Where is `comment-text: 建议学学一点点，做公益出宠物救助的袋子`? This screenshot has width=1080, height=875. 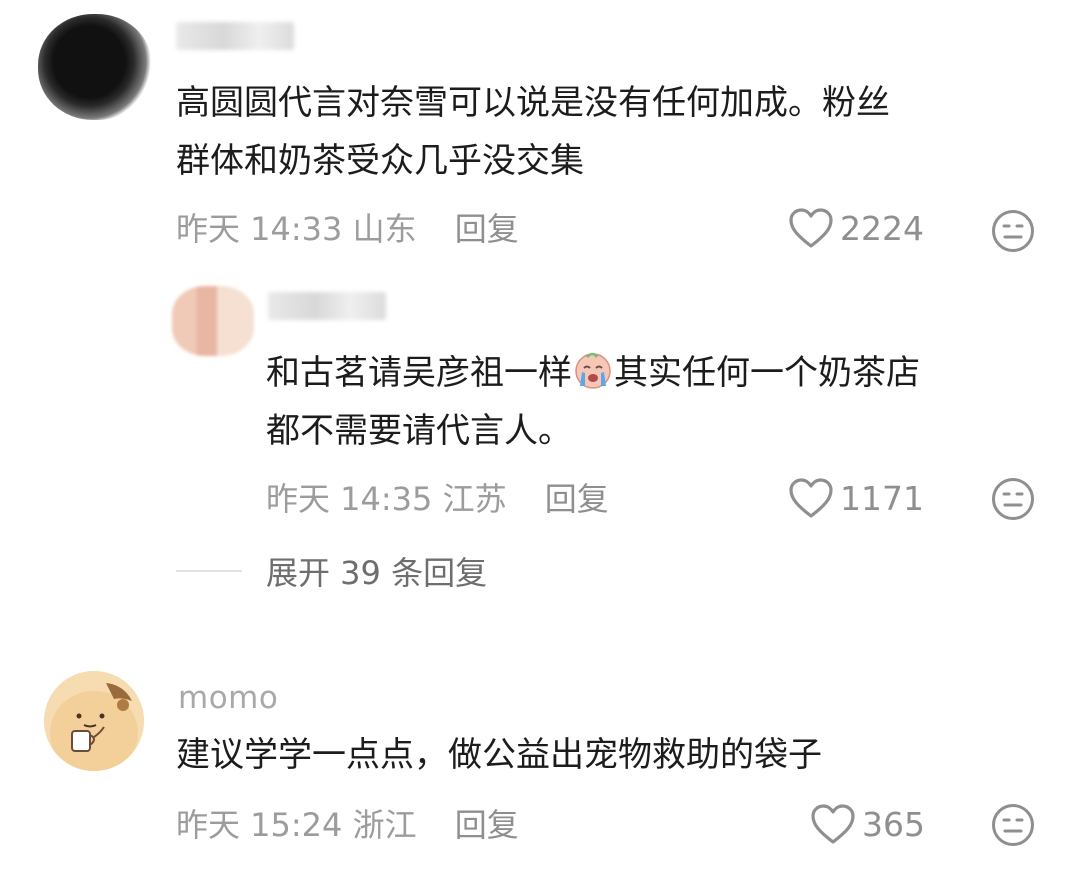 comment-text: 建议学学一点点，做公益出宠物救助的袋子 is located at coordinates (499, 755).